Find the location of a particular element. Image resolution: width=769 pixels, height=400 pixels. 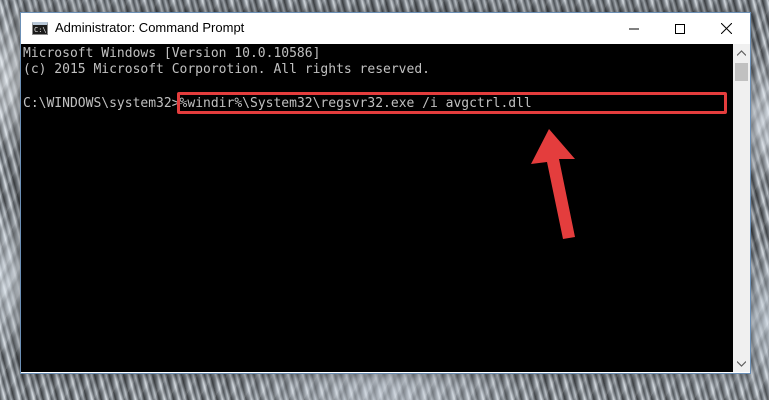

close-button is located at coordinates (726, 28).